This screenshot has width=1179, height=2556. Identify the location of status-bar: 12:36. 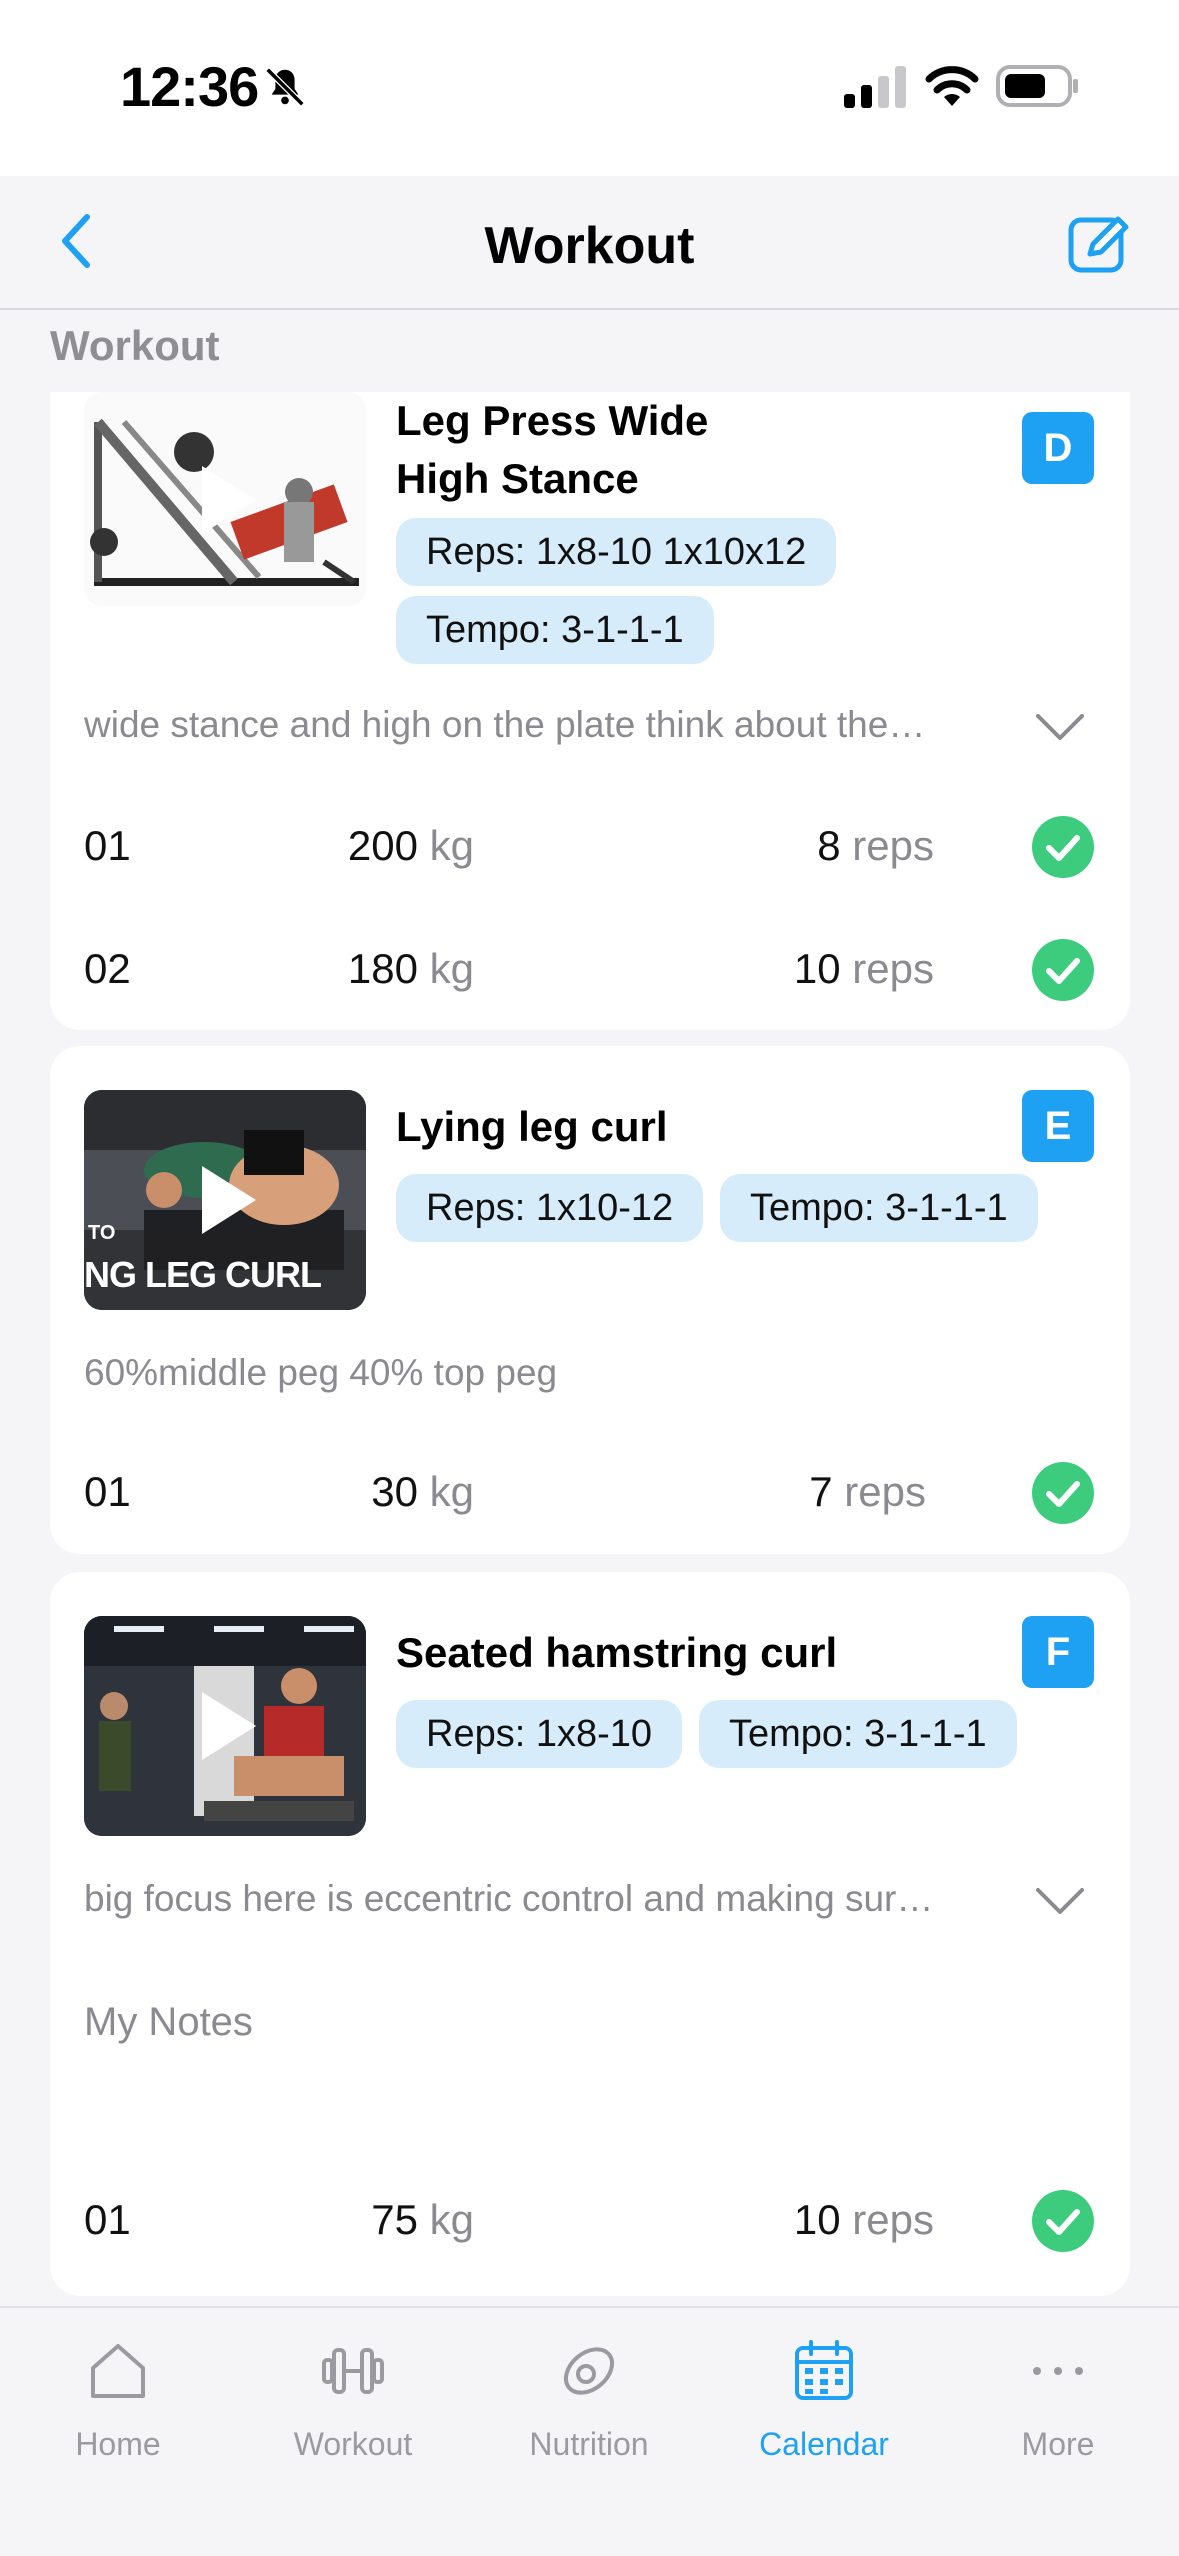
(589, 88).